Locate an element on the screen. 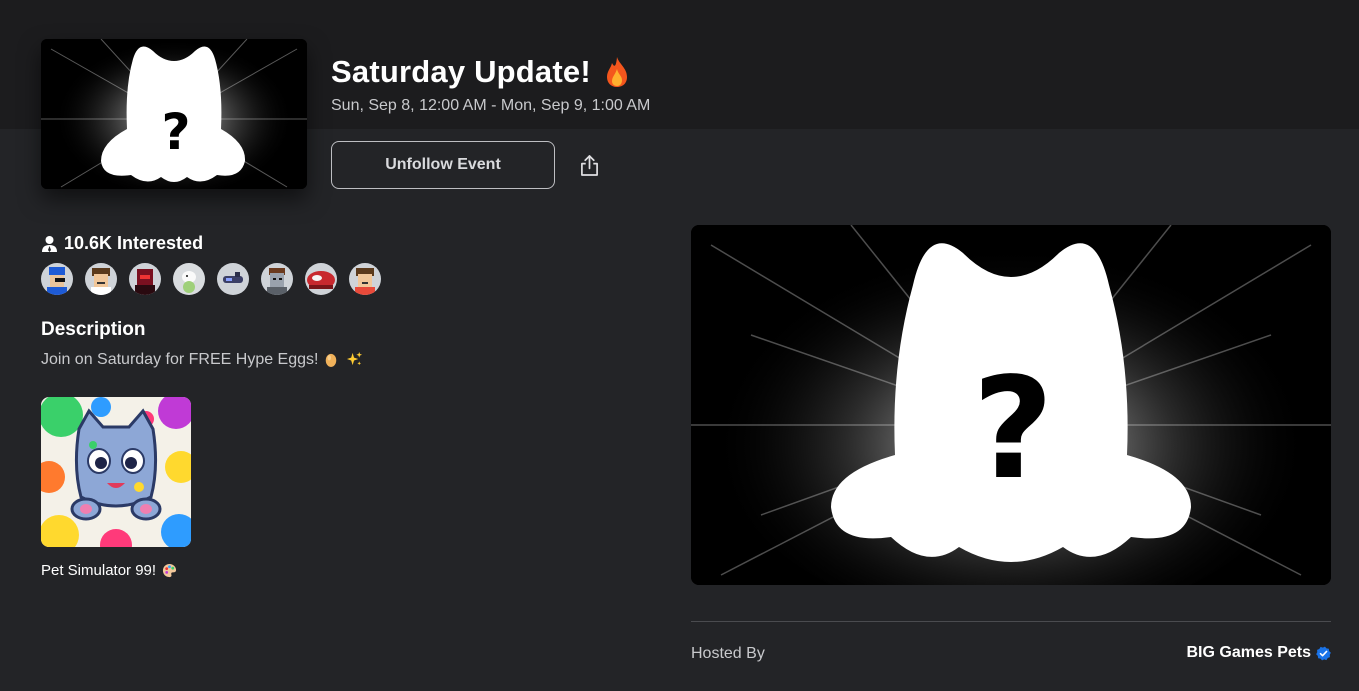 This screenshot has height=691, width=1359. description-body: Join on Saturday for FREE Hype Eggs! is located at coordinates (180, 359).